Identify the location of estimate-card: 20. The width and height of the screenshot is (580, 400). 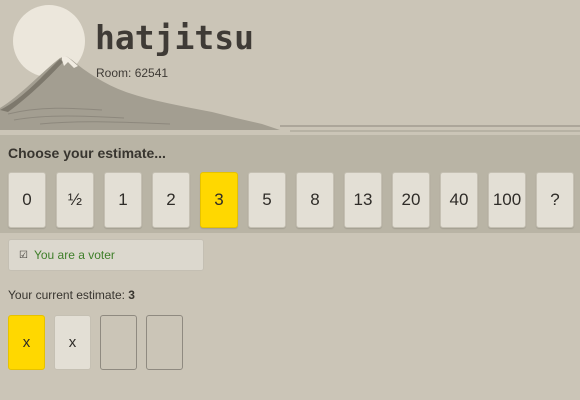
(411, 200).